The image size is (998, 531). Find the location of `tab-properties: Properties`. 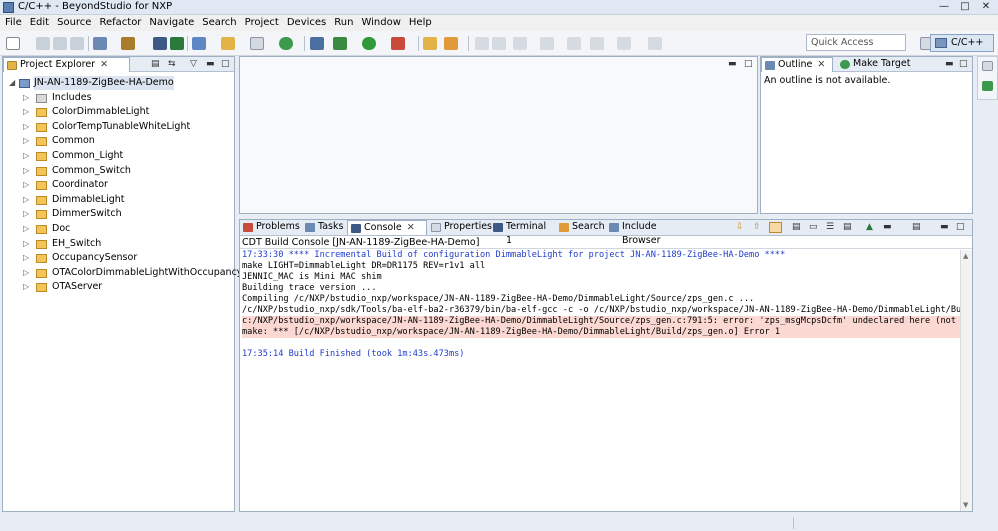

tab-properties: Properties is located at coordinates (460, 227).